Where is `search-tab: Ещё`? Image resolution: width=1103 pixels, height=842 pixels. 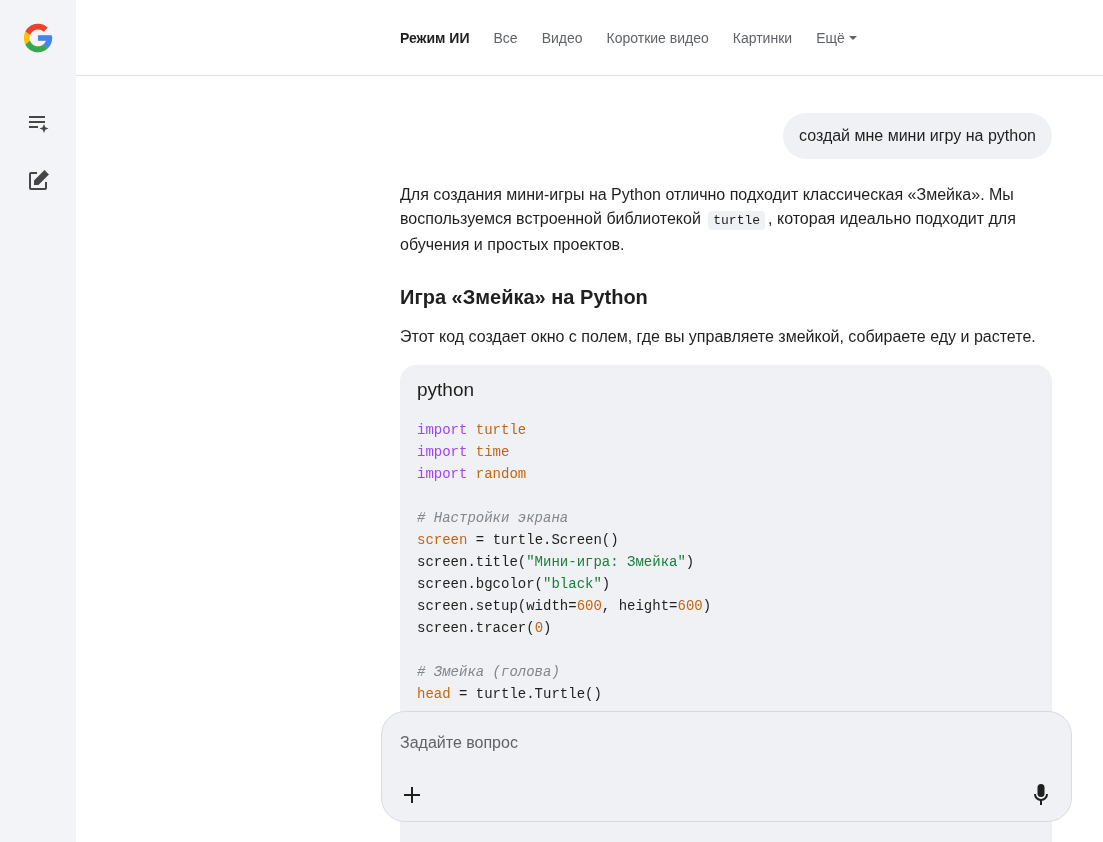
search-tab: Ещё is located at coordinates (836, 37).